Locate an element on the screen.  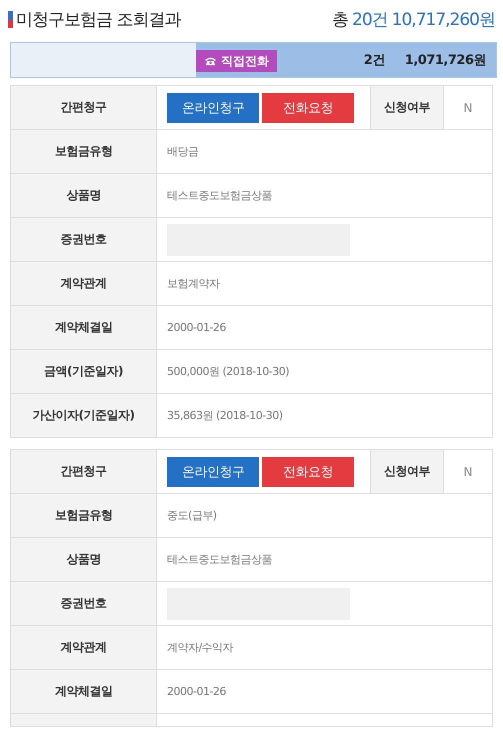
summary-count: 2건 is located at coordinates (374, 60).